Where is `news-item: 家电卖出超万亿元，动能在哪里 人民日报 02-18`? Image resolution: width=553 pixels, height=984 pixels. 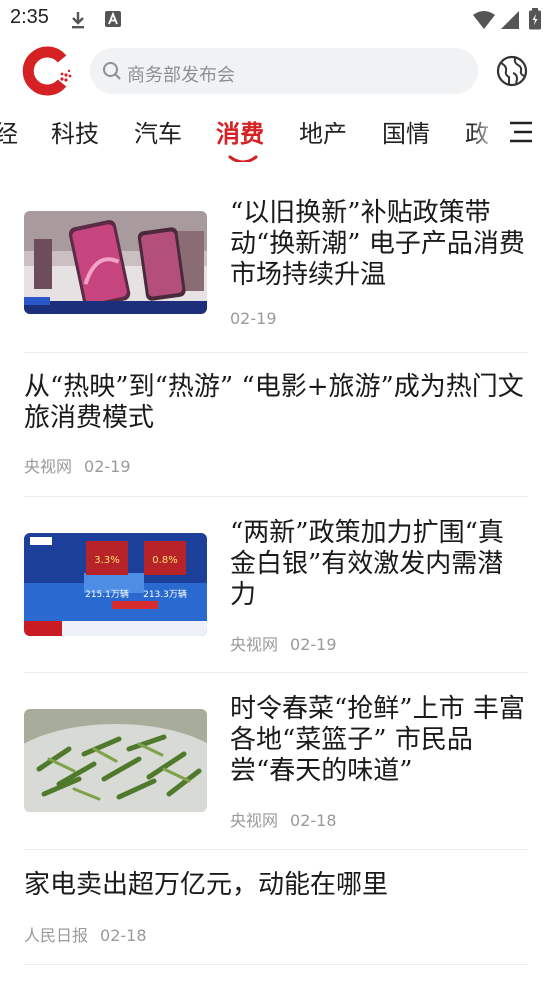
news-item: 家电卖出超万亿元，动能在哪里 人民日报 02-18 is located at coordinates (276, 910).